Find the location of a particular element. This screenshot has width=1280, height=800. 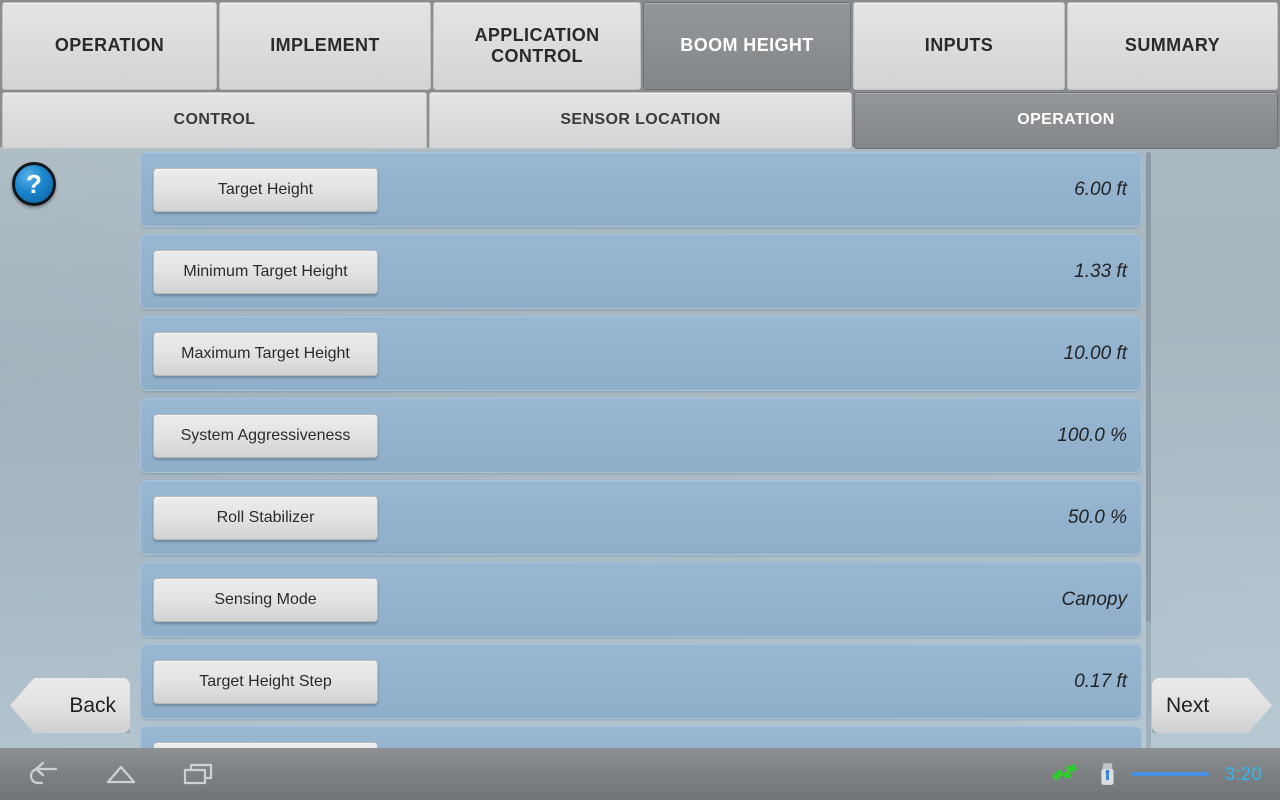

subtab-sensor-location-label: SENSOR LOCATION is located at coordinates (640, 120).